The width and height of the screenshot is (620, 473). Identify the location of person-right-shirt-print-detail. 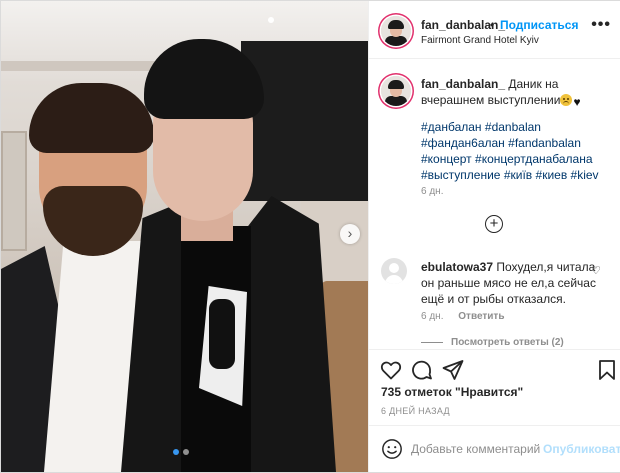
(222, 334).